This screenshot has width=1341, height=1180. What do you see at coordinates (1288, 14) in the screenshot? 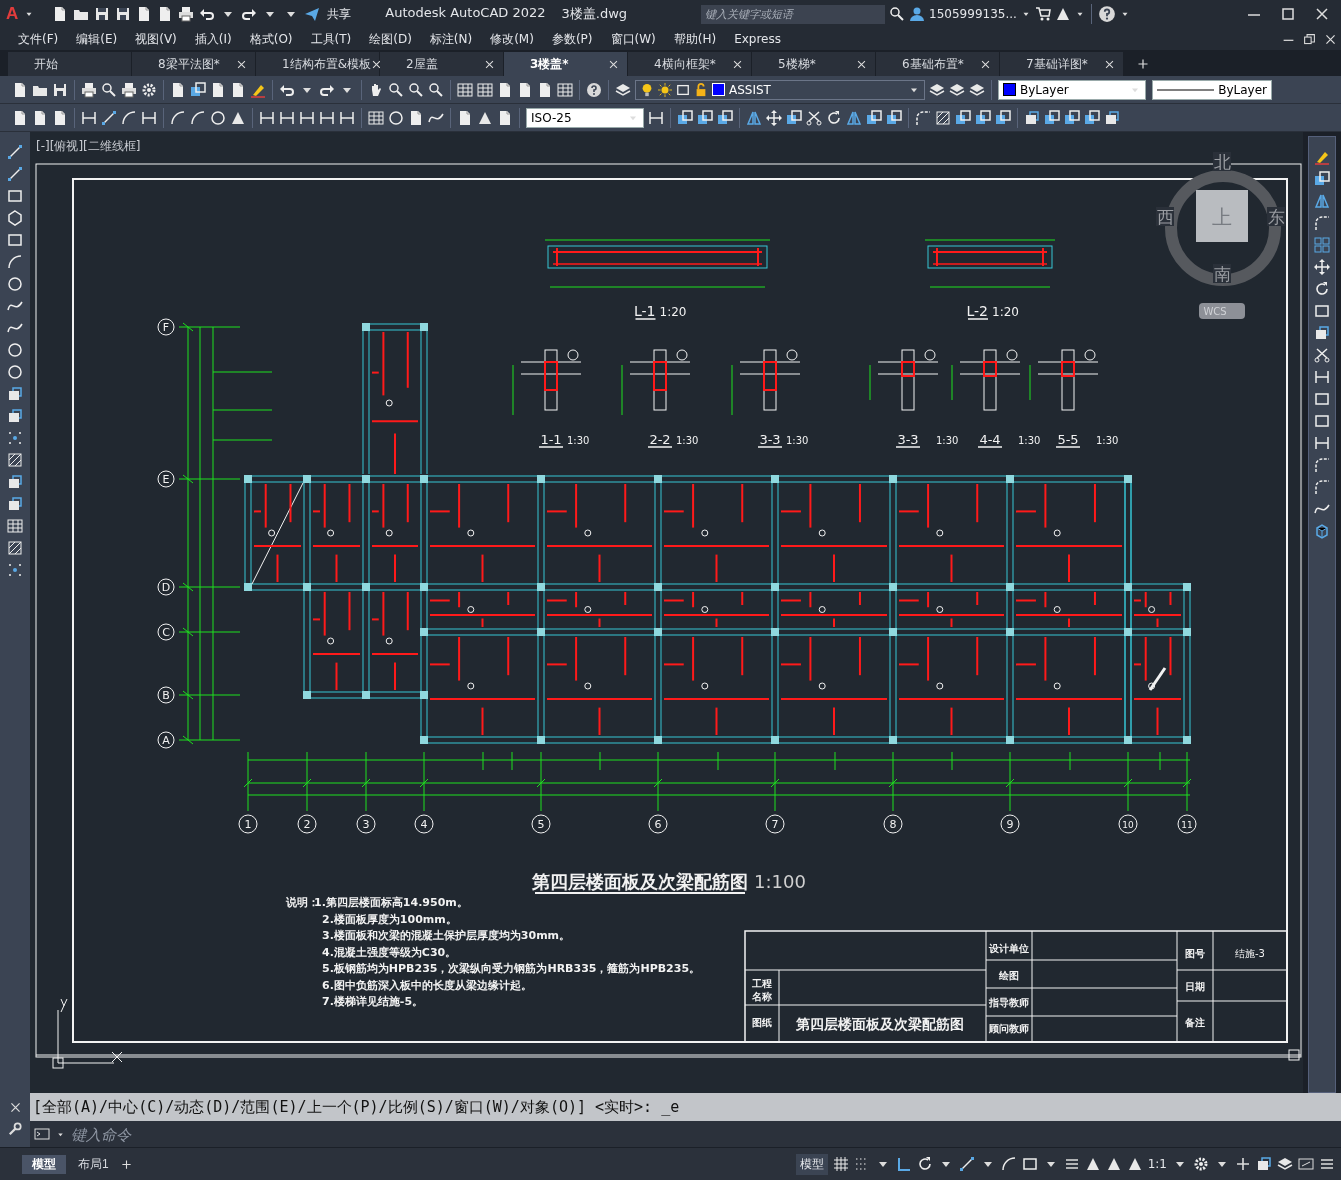
I see `maximize-icon` at bounding box center [1288, 14].